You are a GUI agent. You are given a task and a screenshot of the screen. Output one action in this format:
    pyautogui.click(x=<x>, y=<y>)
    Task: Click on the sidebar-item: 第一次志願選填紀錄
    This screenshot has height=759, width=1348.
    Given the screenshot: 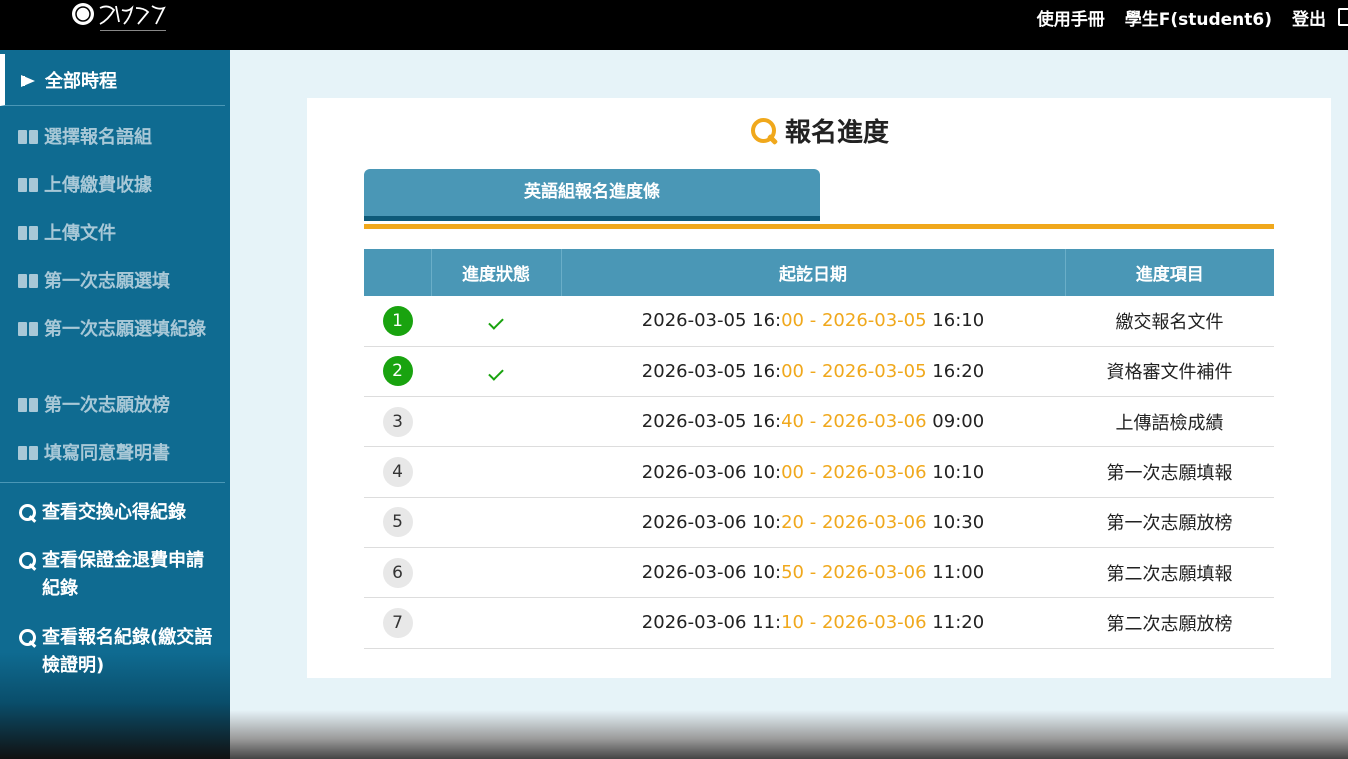 What is the action you would take?
    pyautogui.click(x=115, y=330)
    